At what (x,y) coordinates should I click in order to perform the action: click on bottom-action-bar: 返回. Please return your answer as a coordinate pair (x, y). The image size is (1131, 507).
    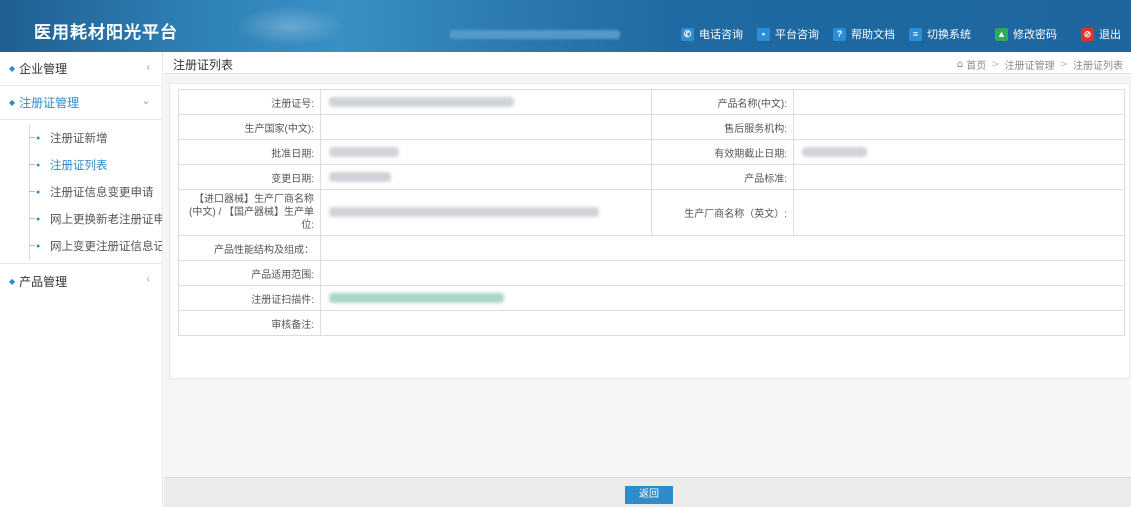
    Looking at the image, I should click on (647, 492).